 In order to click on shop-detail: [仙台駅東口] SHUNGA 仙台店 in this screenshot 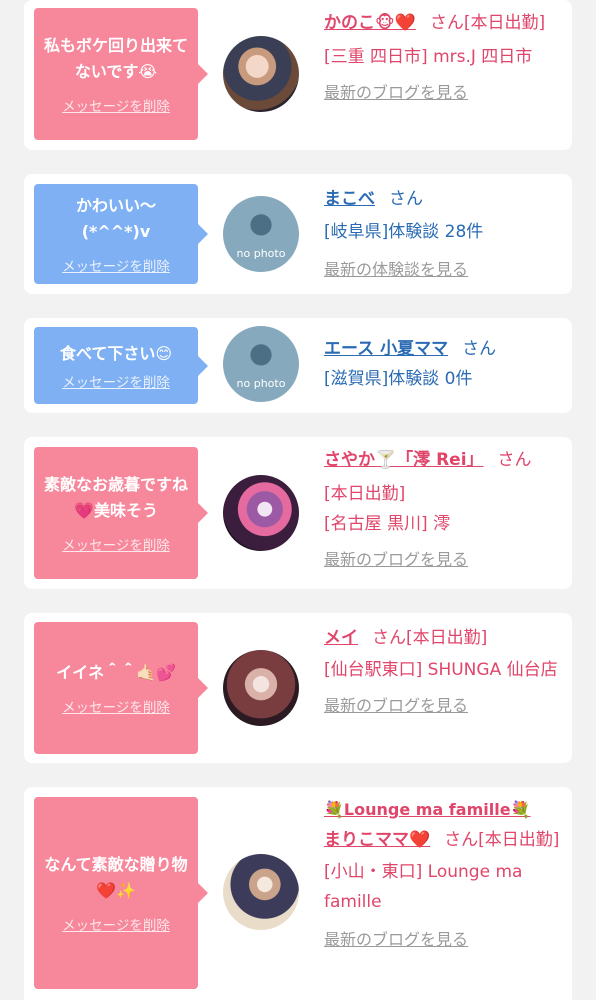, I will do `click(441, 670)`.